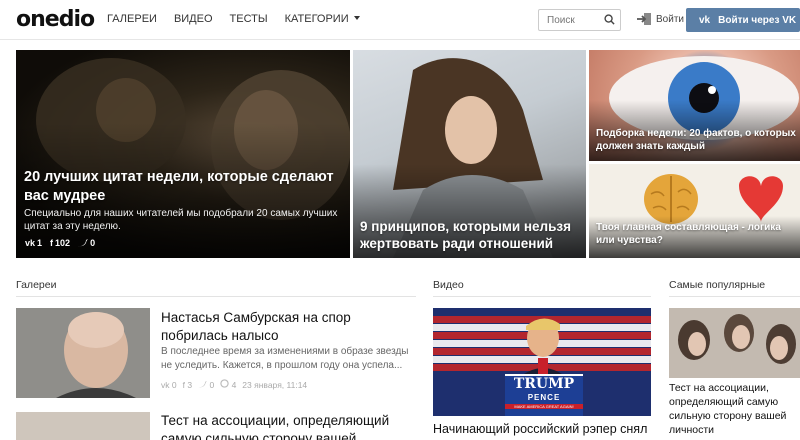  What do you see at coordinates (55, 19) in the screenshot?
I see `site-logo: onedio` at bounding box center [55, 19].